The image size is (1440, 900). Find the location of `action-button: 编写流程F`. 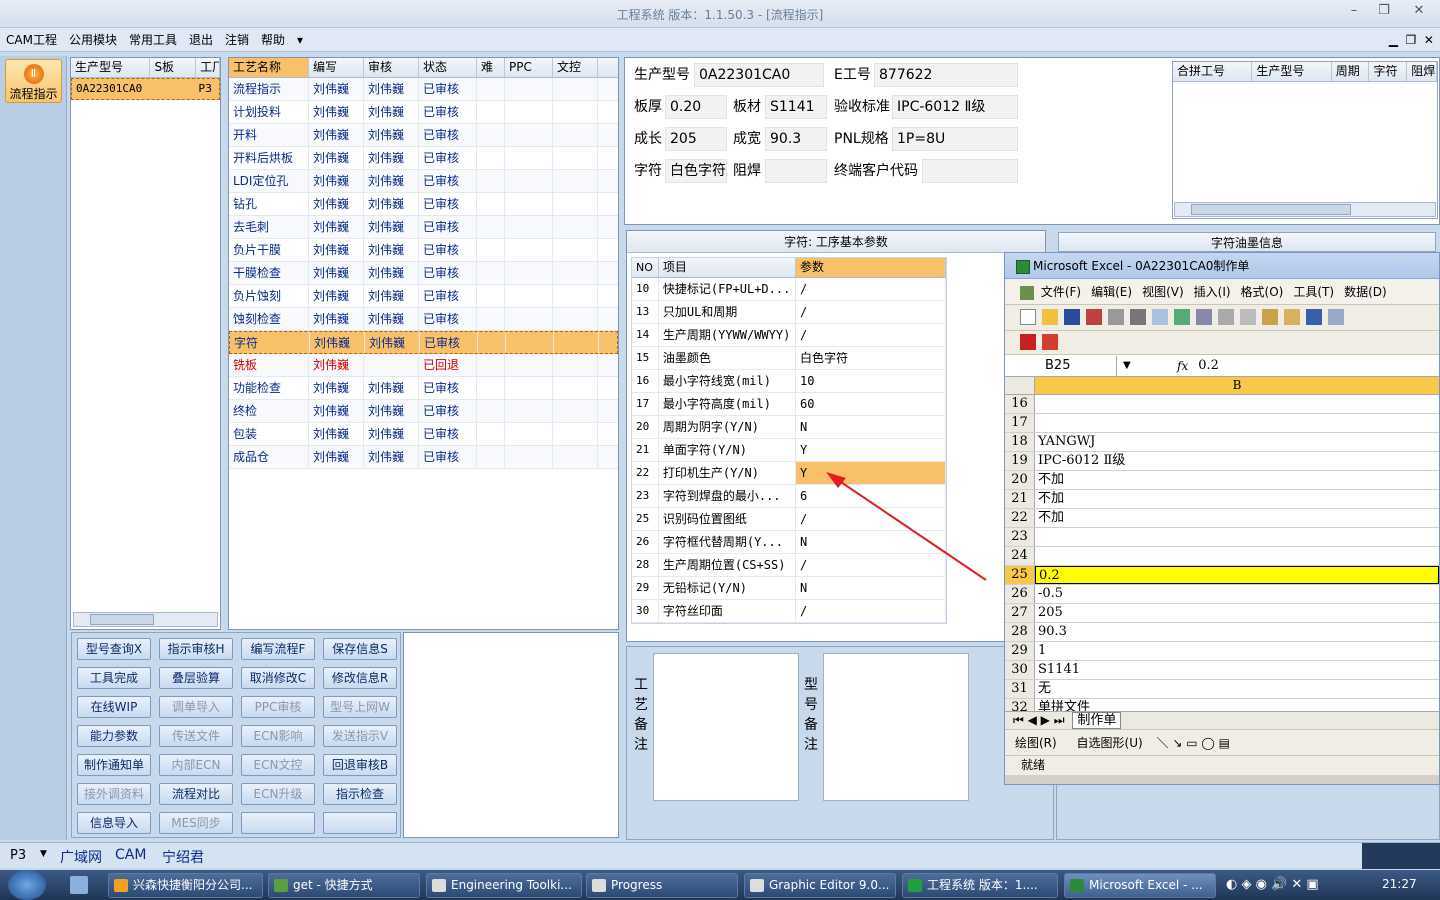

action-button: 编写流程F is located at coordinates (278, 649).